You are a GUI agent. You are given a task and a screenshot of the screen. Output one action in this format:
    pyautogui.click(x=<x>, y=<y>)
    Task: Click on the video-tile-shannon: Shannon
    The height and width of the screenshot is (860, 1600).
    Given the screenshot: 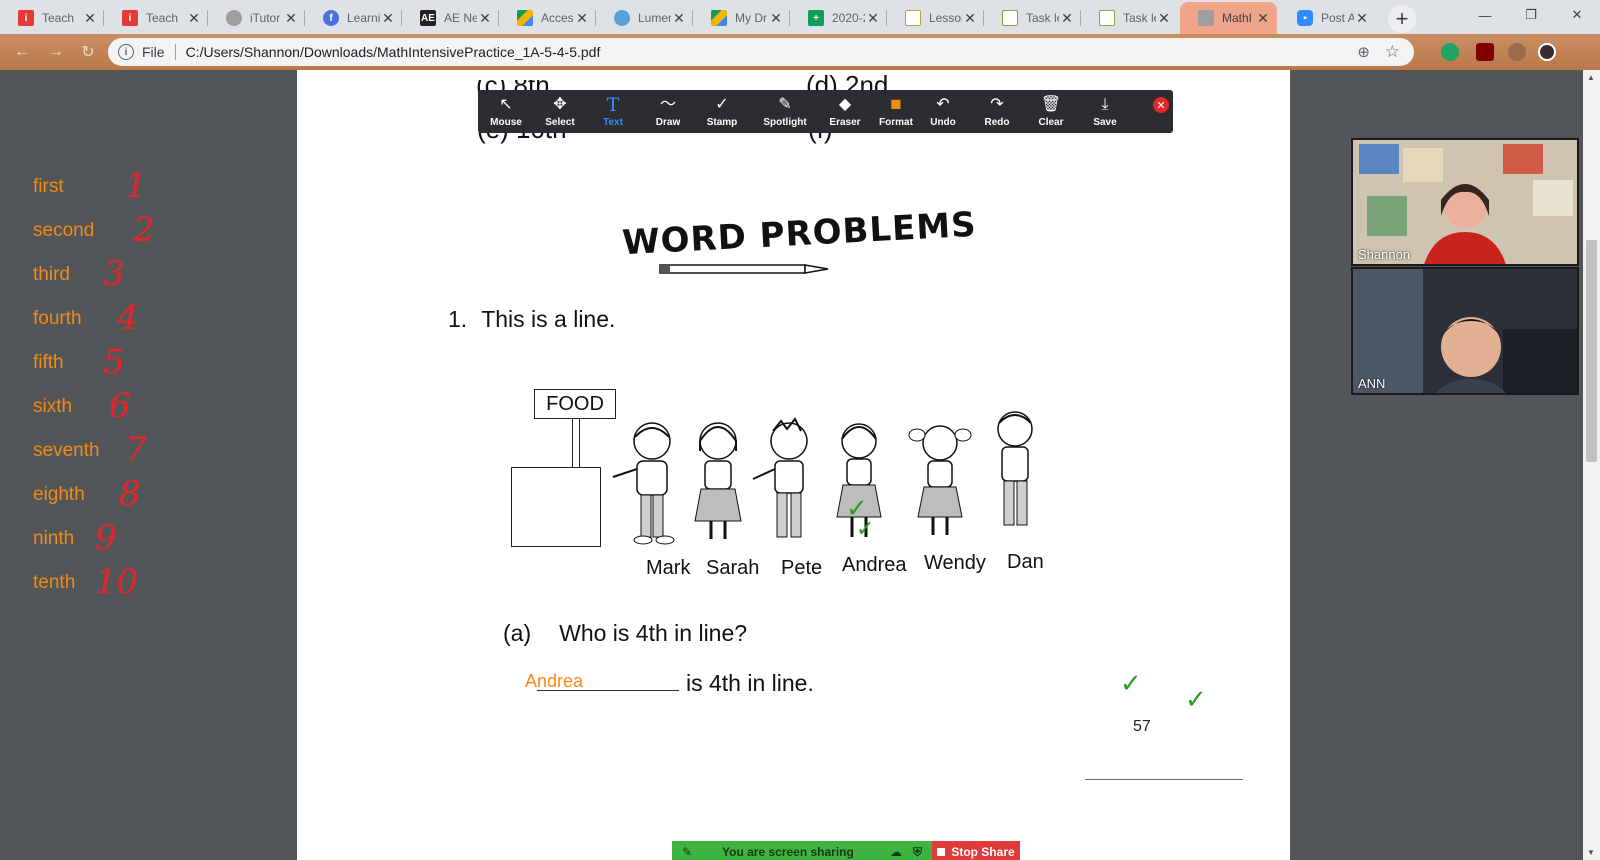 What is the action you would take?
    pyautogui.click(x=1465, y=202)
    